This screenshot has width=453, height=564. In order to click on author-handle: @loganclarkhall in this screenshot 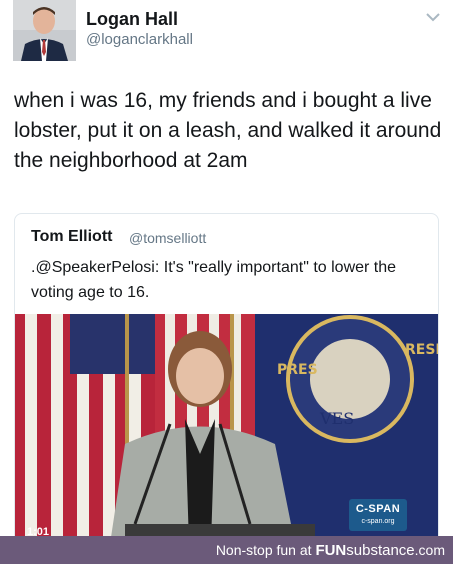, I will do `click(139, 39)`.